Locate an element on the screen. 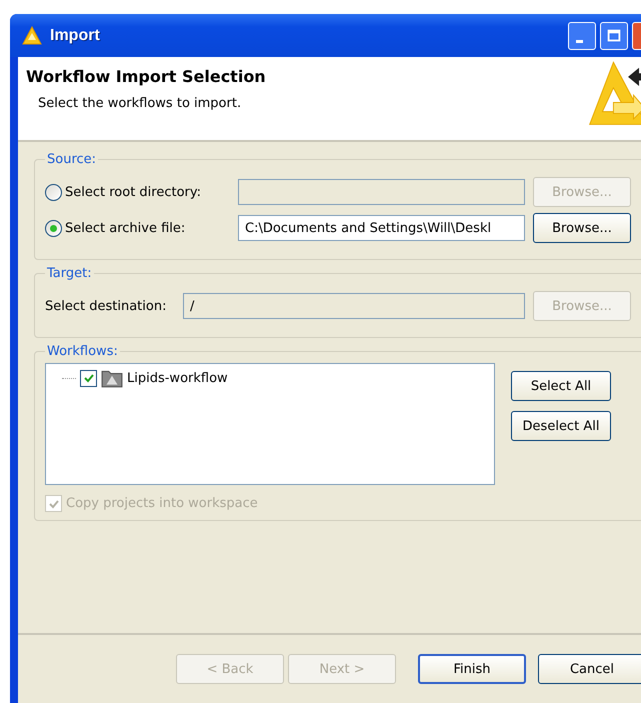 The height and width of the screenshot is (703, 641). path-field is located at coordinates (381, 192).